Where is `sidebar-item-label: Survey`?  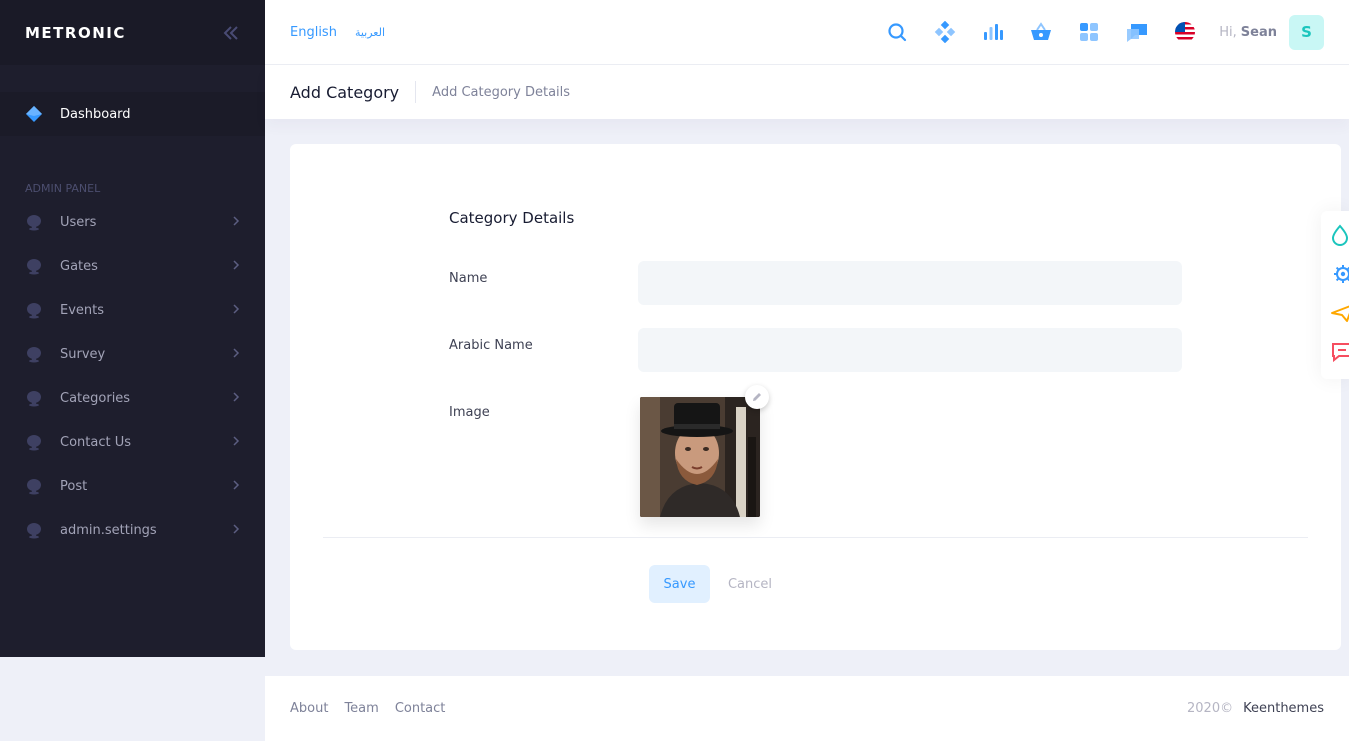 sidebar-item-label: Survey is located at coordinates (83, 354).